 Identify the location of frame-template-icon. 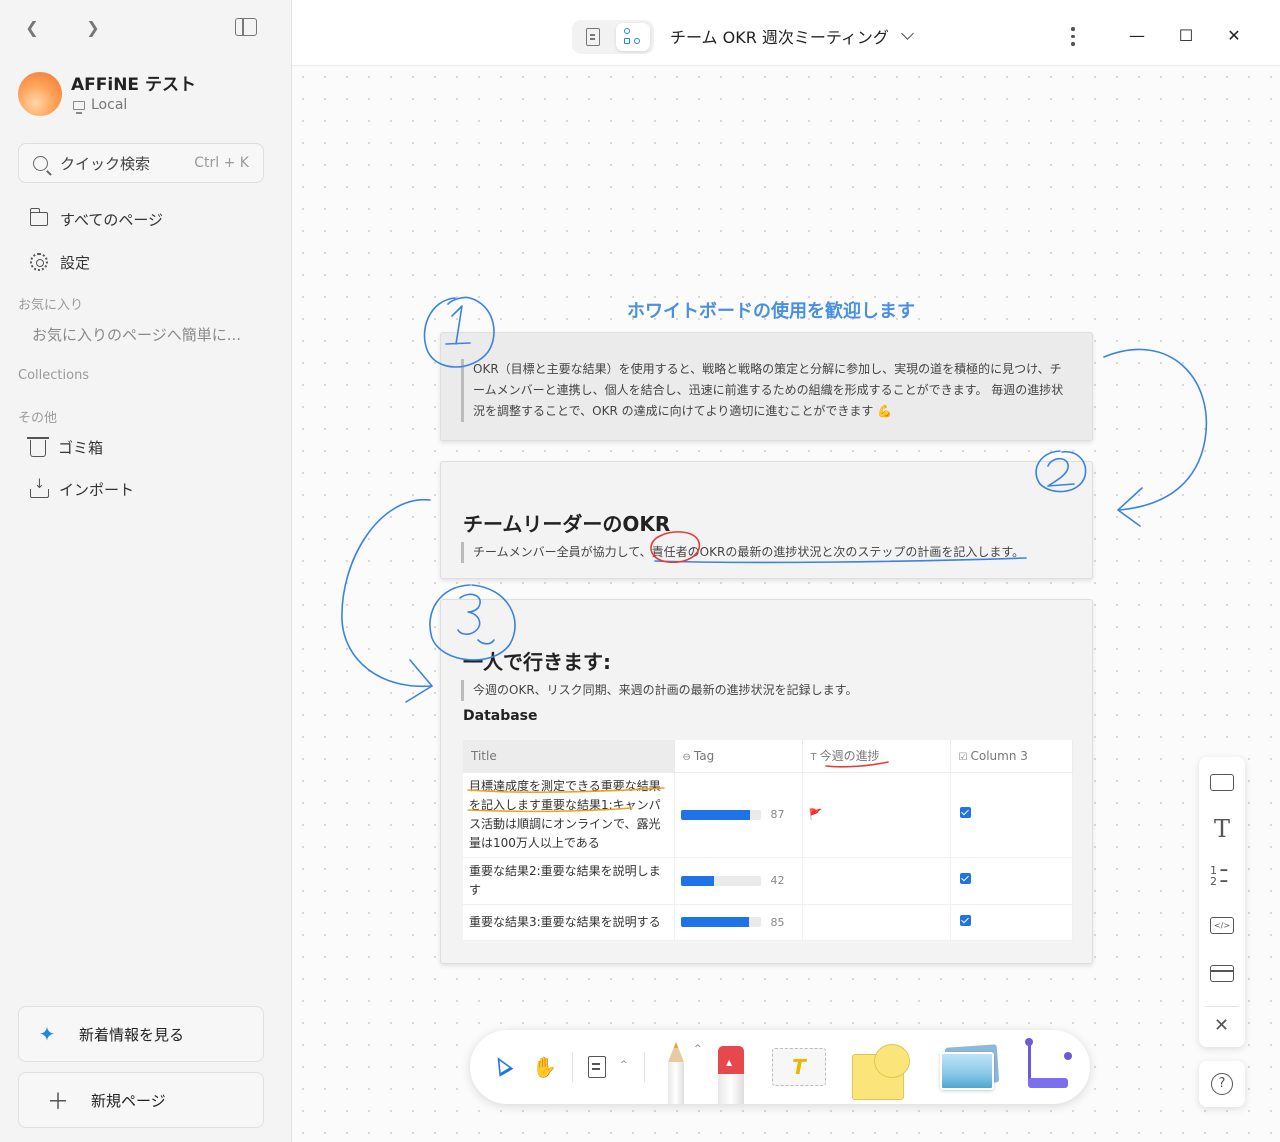
(1222, 973).